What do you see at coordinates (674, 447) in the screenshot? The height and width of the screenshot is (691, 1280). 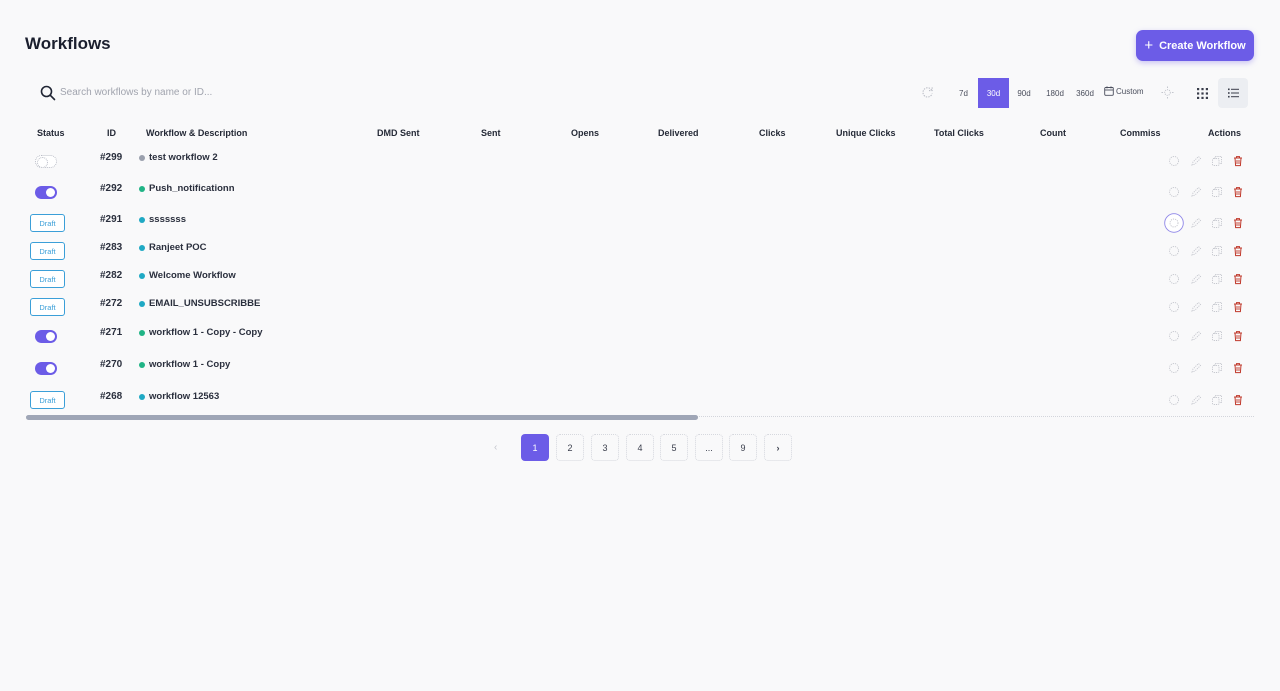 I see `page-button: 5` at bounding box center [674, 447].